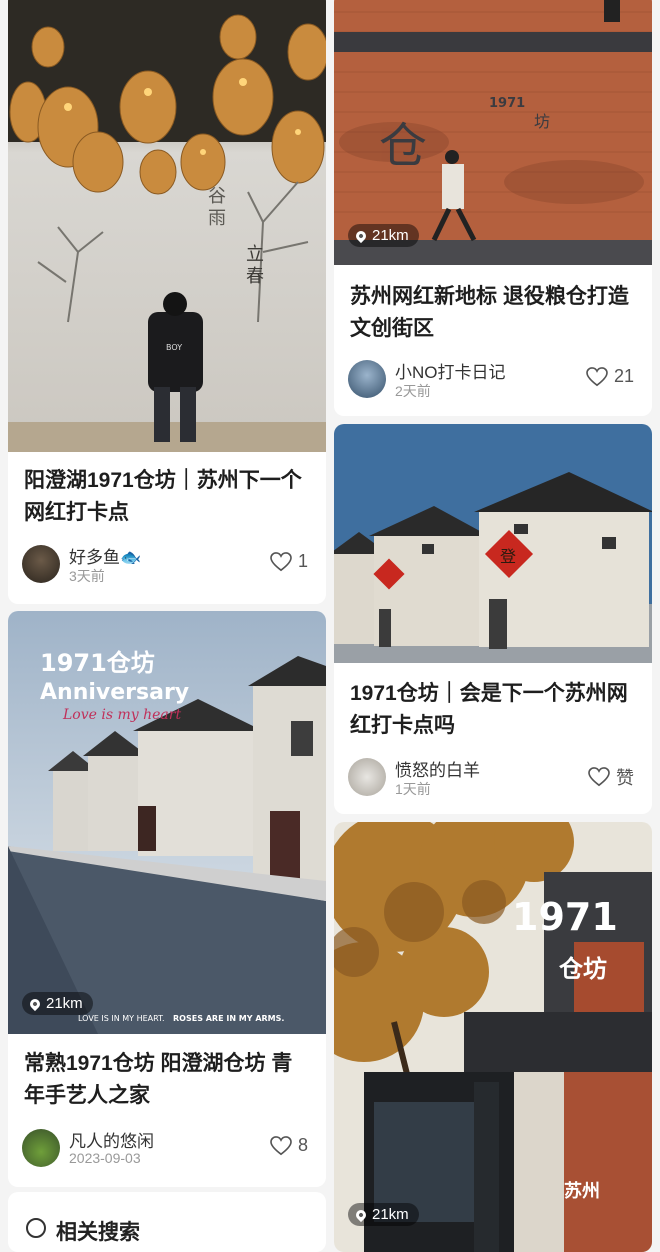 This screenshot has height=1252, width=660. Describe the element at coordinates (493, 778) in the screenshot. I see `note-meta: 愤怒的白羊 1天前 赞` at that location.